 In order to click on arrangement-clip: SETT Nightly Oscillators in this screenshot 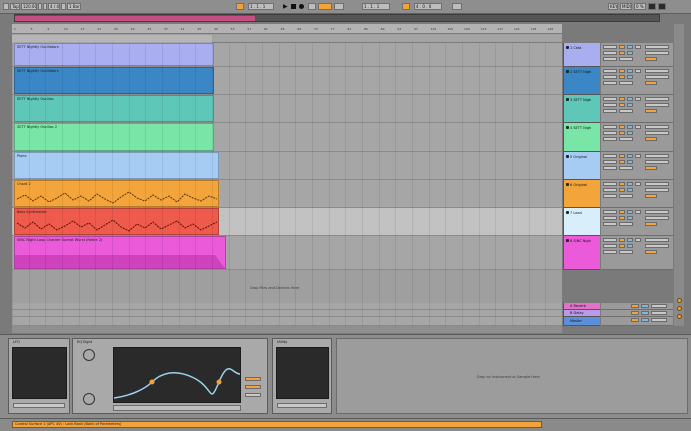, I will do `click(114, 54)`.